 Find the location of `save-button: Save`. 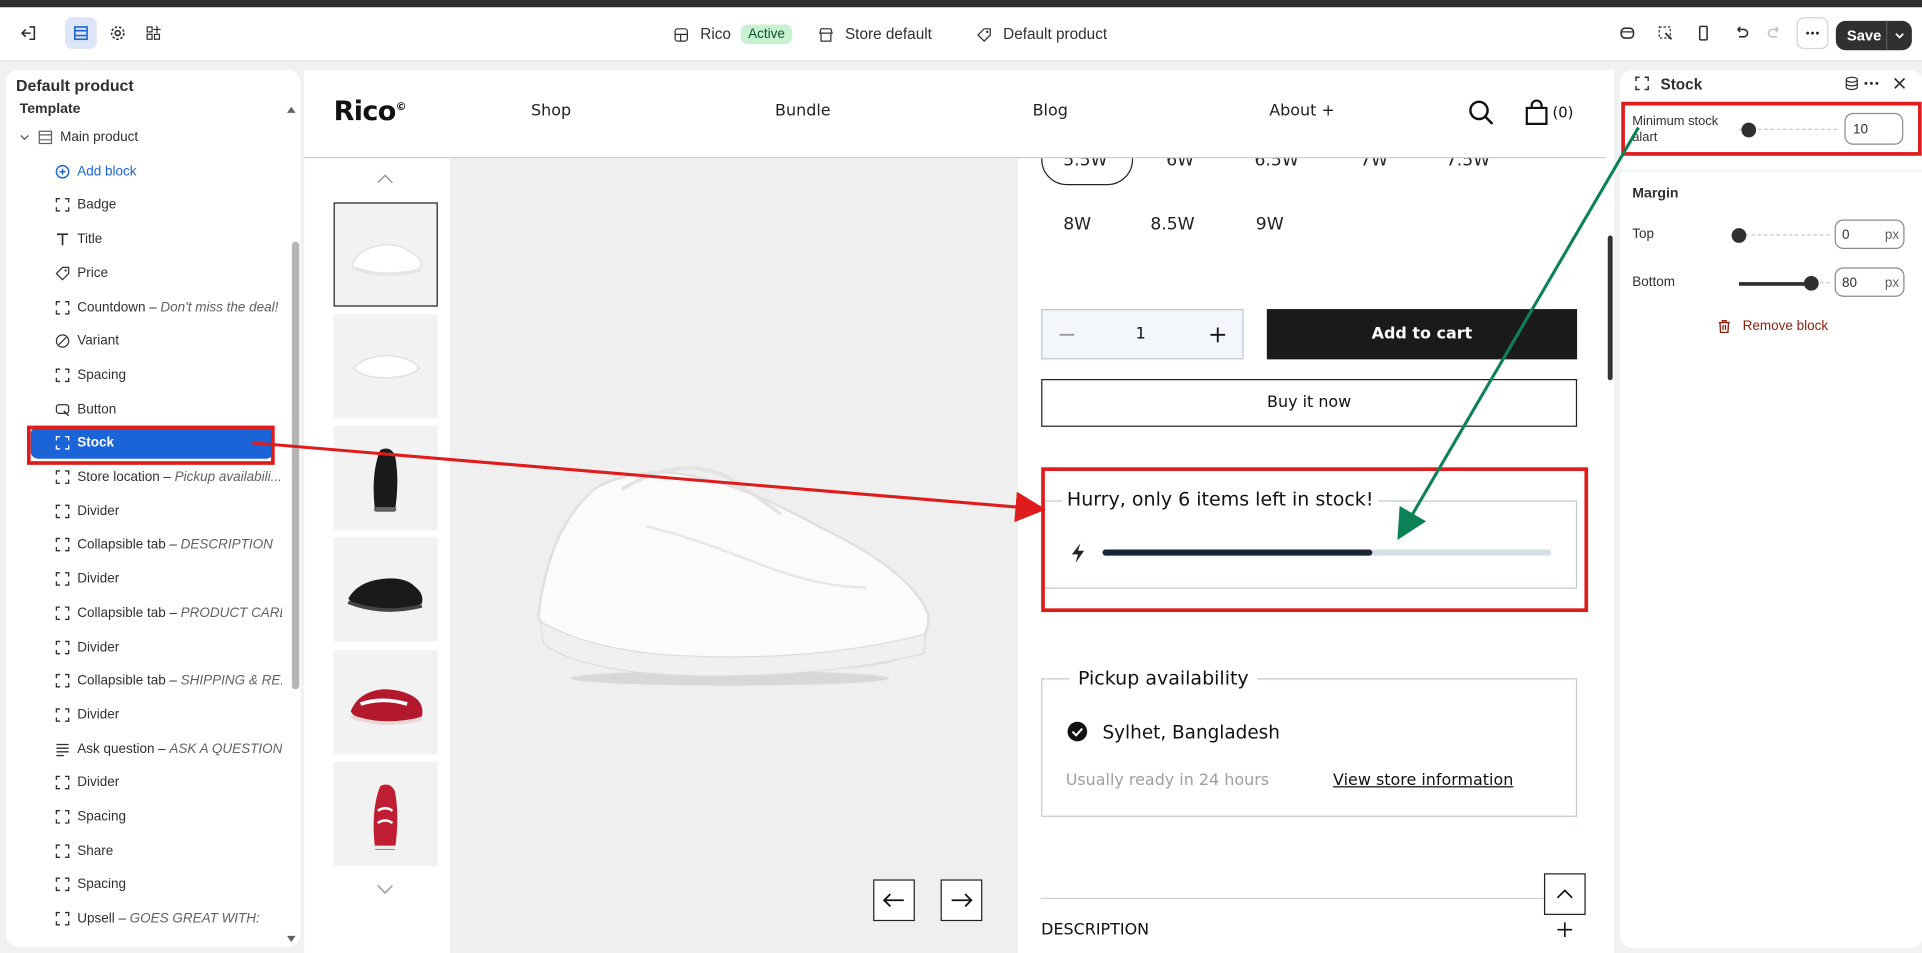

save-button: Save is located at coordinates (1873, 35).